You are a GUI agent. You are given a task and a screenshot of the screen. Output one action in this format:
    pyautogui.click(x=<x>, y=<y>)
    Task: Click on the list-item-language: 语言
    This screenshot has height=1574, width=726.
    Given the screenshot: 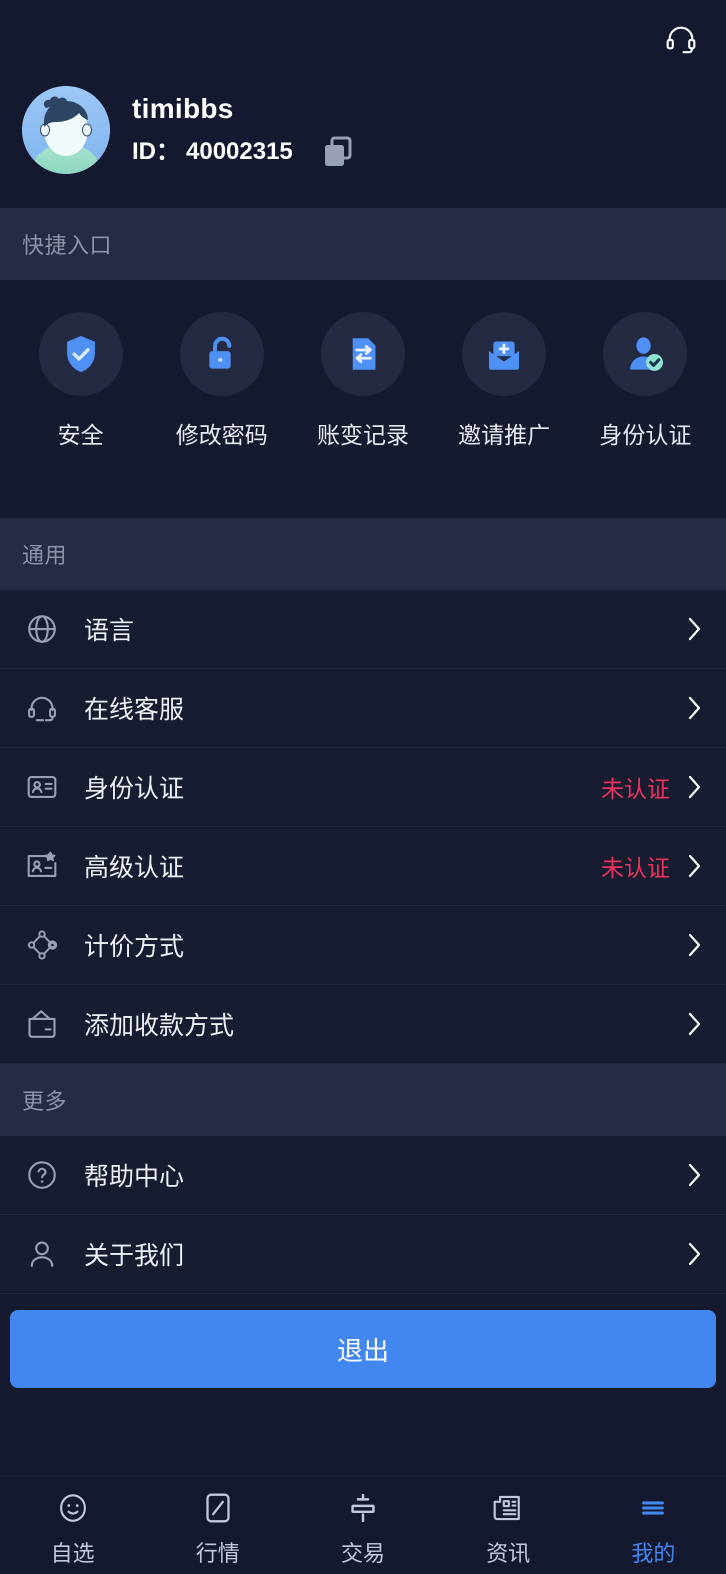 What is the action you would take?
    pyautogui.click(x=363, y=629)
    